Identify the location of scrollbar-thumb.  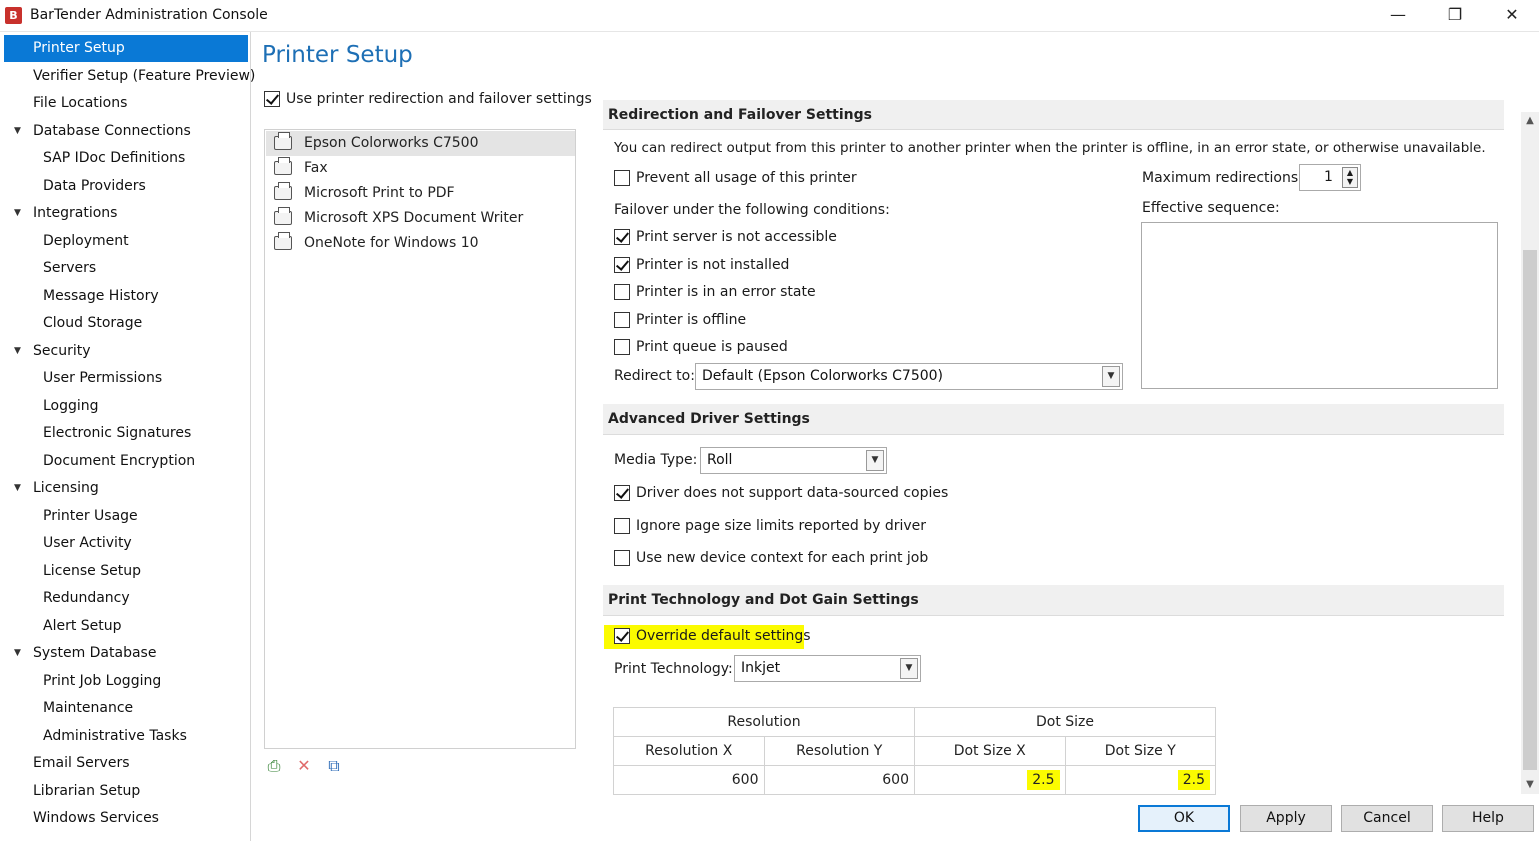
(1530, 510).